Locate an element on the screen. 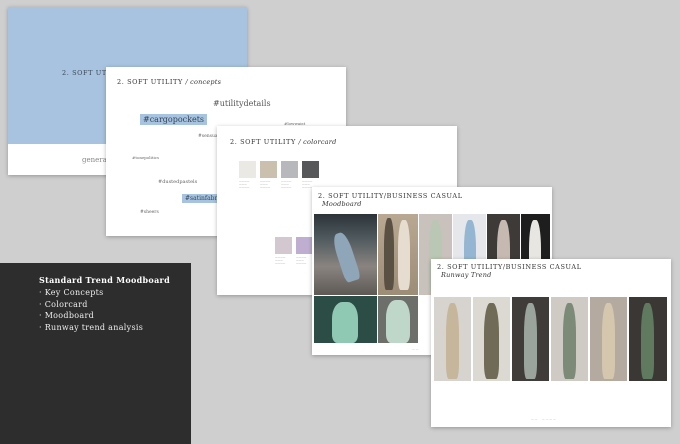 This screenshot has width=680, height=444. slide-2-header: 2. SOFT UTILITY / concepts is located at coordinates (169, 82).